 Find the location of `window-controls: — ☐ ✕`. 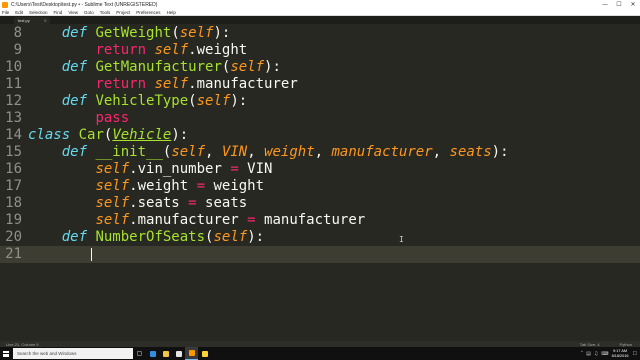

window-controls: — ☐ ✕ is located at coordinates (619, 4).